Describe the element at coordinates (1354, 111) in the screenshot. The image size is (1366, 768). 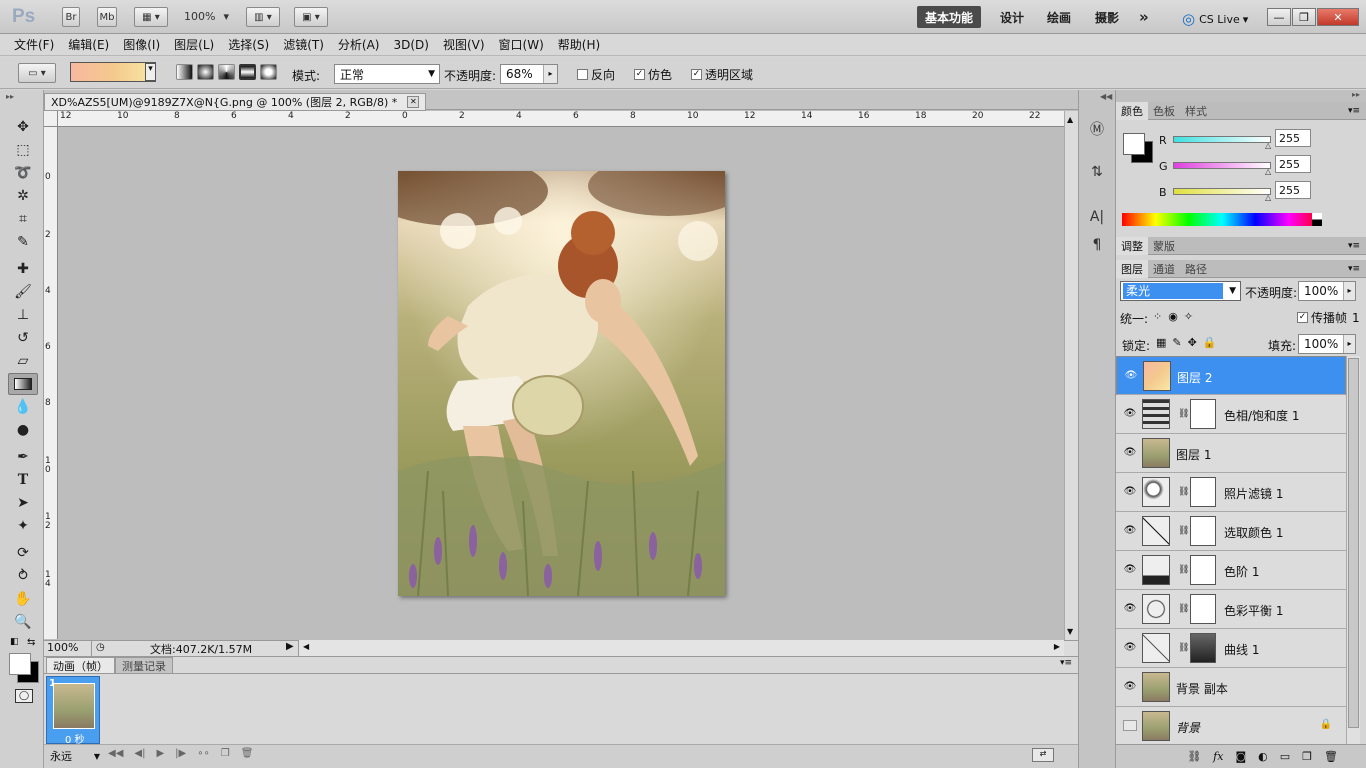
I see `color-panel-menu-icon: ▾≡` at that location.